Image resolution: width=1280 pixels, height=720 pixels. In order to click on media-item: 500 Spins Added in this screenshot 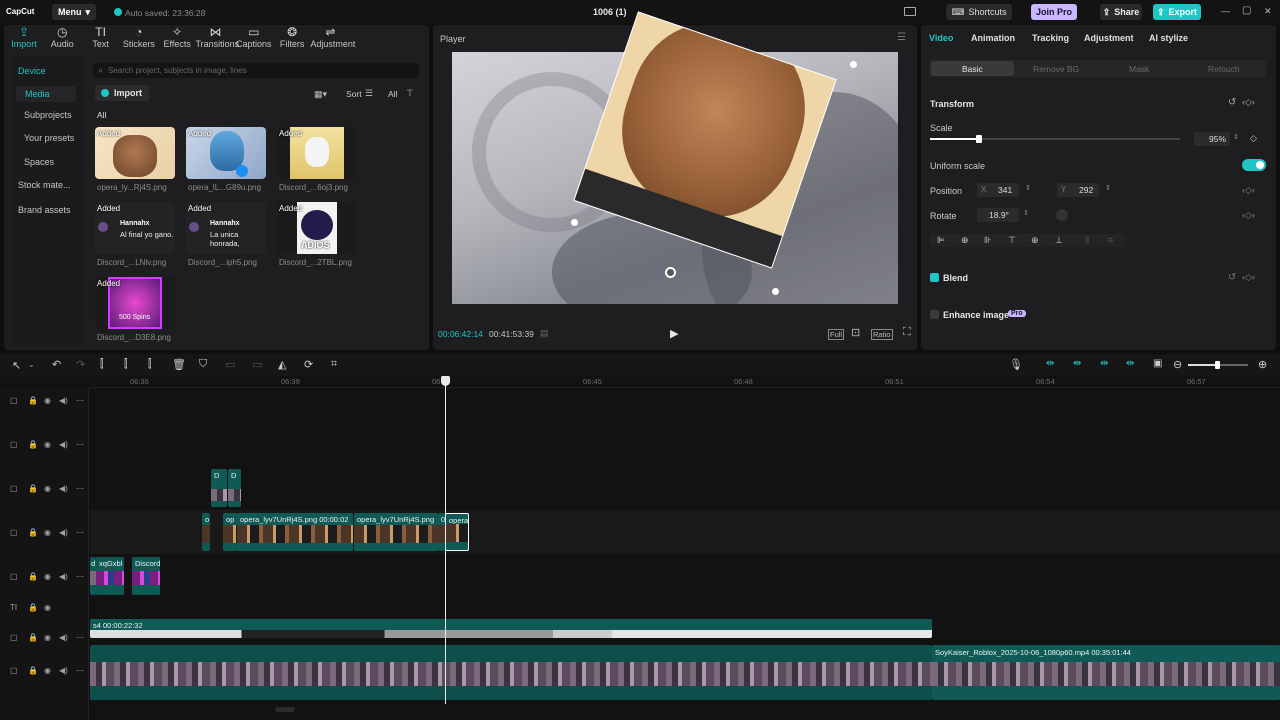, I will do `click(135, 303)`.